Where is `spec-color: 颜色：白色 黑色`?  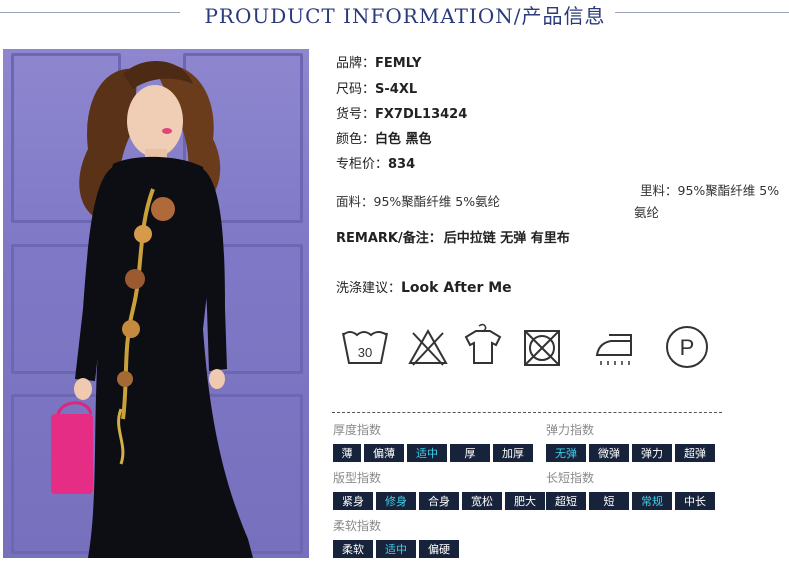 spec-color: 颜色：白色 黑色 is located at coordinates (384, 139).